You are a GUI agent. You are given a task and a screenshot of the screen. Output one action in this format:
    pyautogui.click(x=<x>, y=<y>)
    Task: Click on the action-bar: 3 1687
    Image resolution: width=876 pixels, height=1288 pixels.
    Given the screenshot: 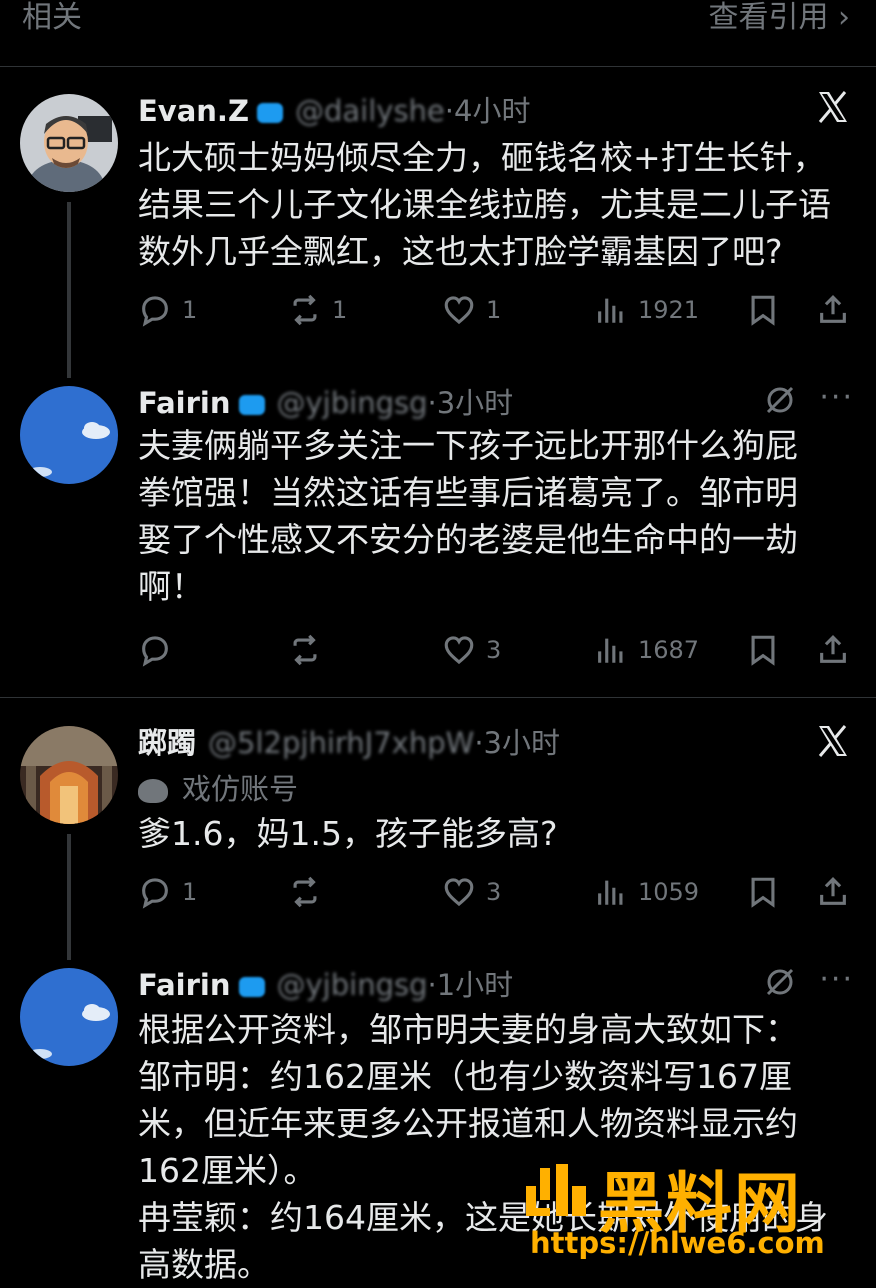 What is the action you would take?
    pyautogui.click(x=494, y=650)
    